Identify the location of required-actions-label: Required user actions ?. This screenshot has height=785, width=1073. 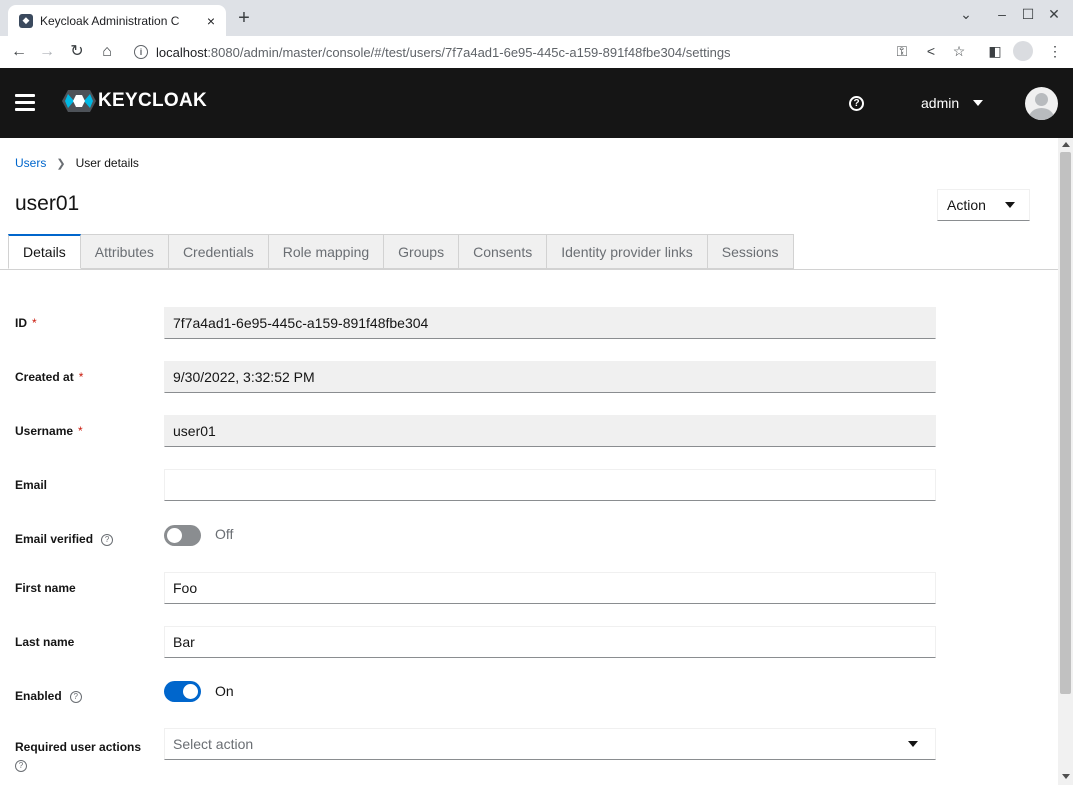
(82, 756).